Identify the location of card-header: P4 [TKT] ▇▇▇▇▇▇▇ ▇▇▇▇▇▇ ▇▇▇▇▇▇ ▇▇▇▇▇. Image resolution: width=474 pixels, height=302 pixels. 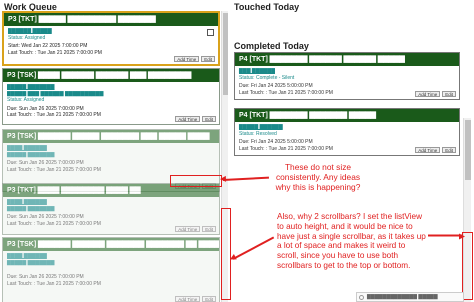
(347, 59).